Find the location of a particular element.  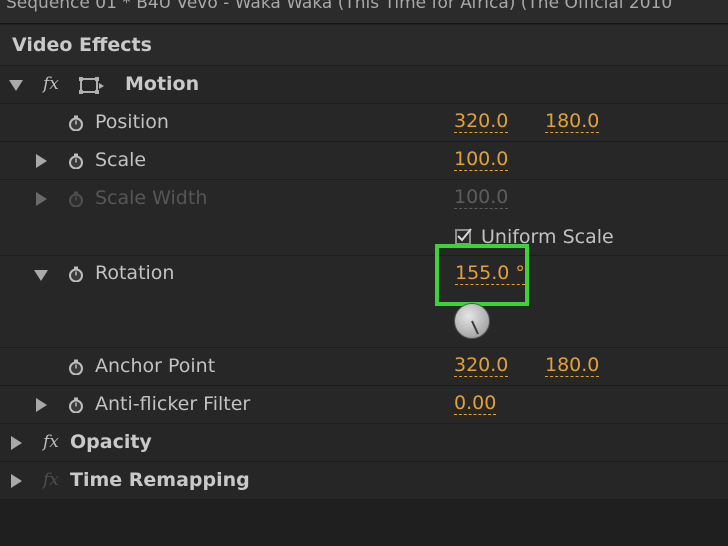

panel-title: Video Effects is located at coordinates (82, 45).